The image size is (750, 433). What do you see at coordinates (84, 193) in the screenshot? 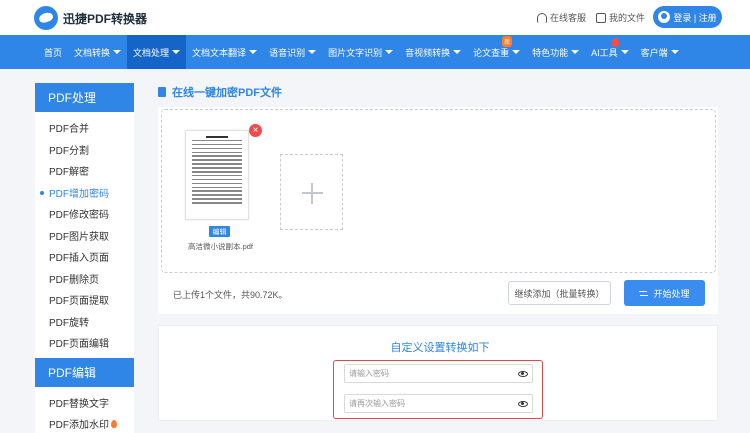
I see `sidebar-item-pdf-add-password: PDF增加密码` at bounding box center [84, 193].